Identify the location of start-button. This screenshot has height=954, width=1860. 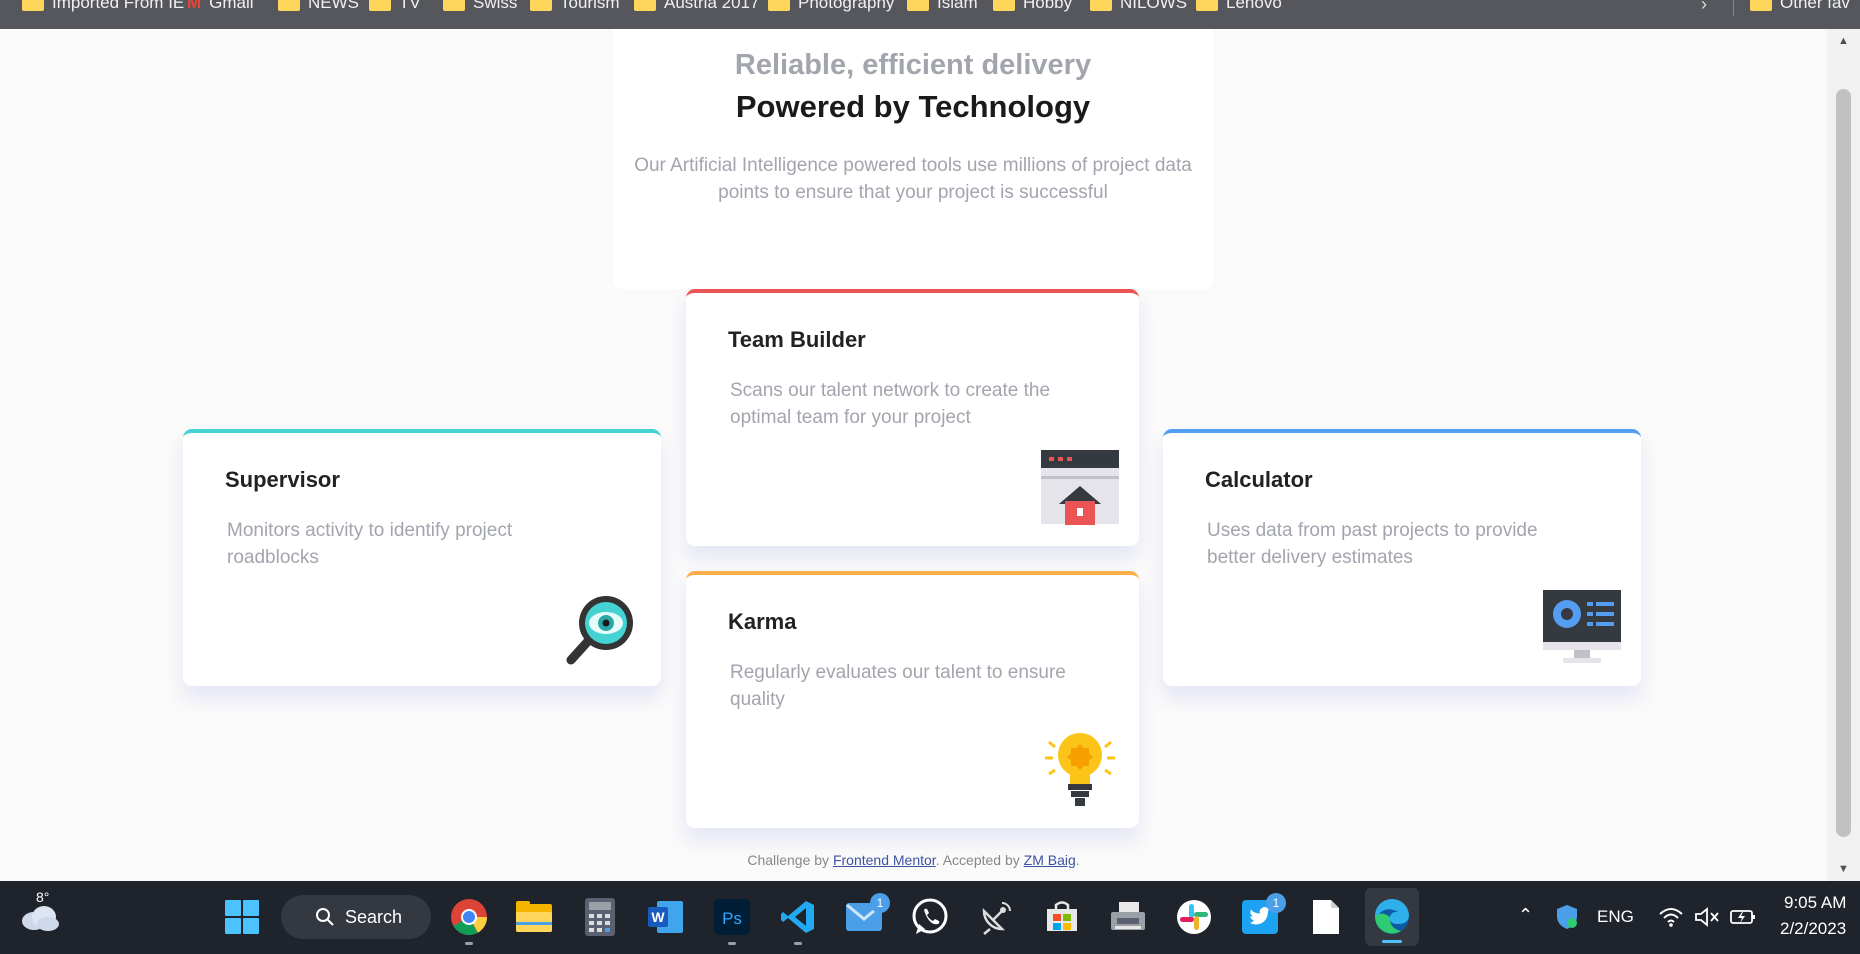
(242, 917).